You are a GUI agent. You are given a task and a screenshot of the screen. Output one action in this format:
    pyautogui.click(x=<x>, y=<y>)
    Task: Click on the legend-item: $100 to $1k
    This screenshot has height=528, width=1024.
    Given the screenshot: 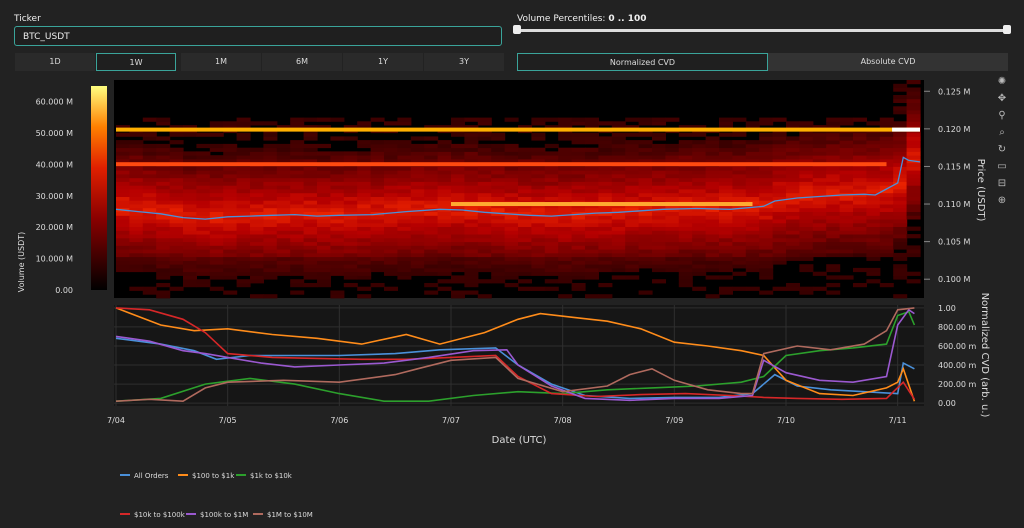 What is the action you would take?
    pyautogui.click(x=213, y=476)
    